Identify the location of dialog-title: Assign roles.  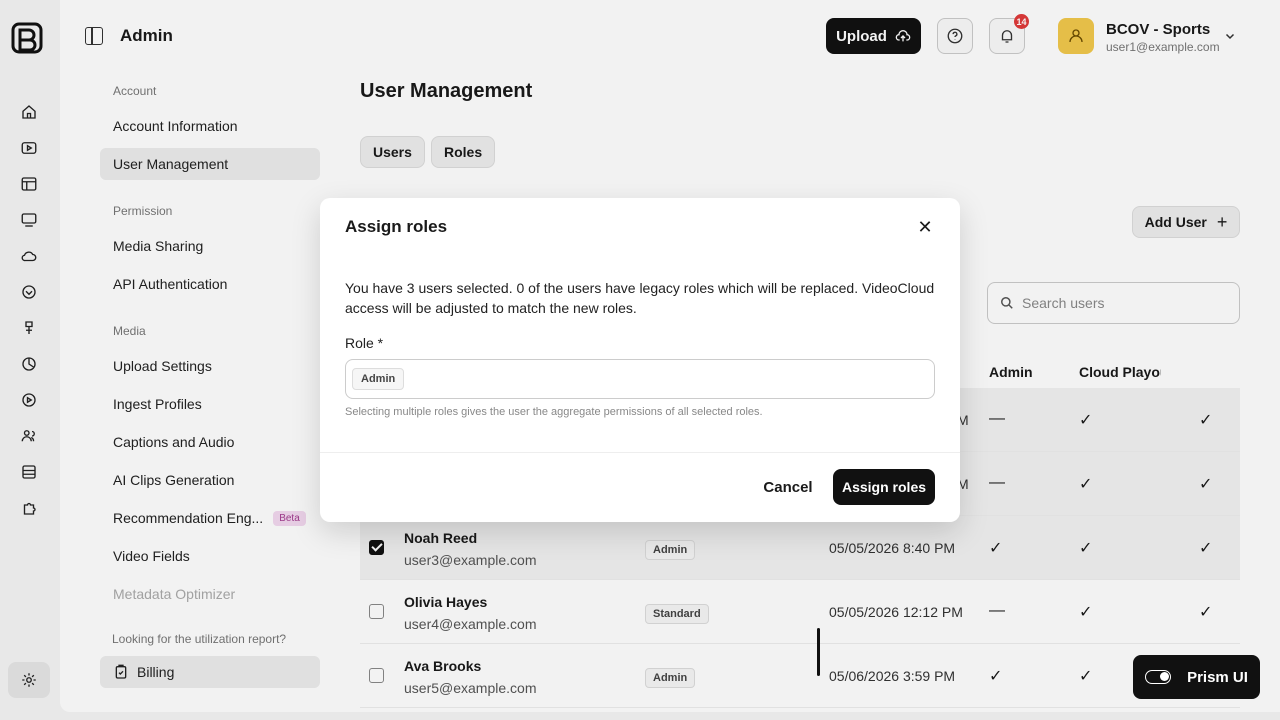
(396, 226).